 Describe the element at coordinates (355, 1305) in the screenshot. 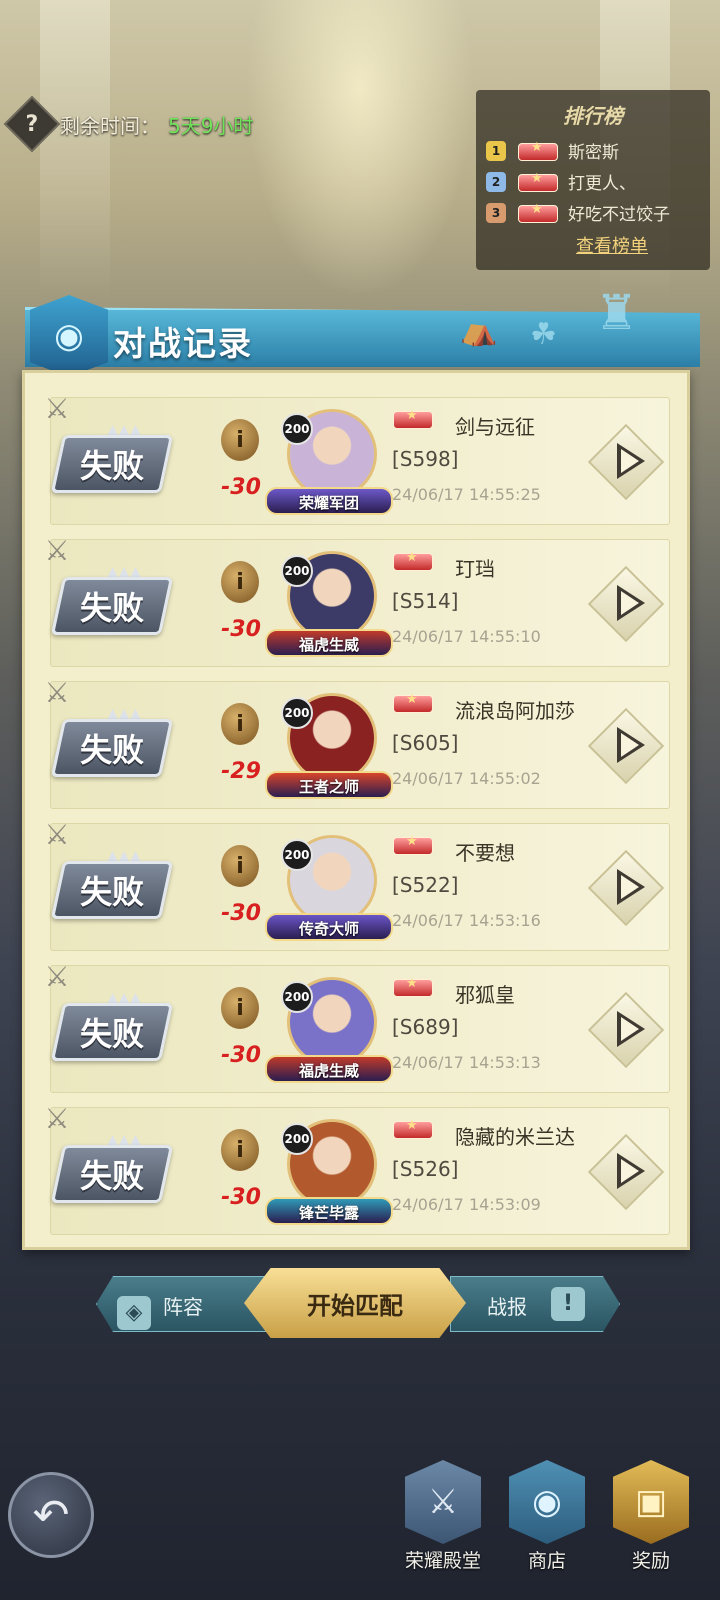

I see `start-match-label: 开始匹配` at that location.